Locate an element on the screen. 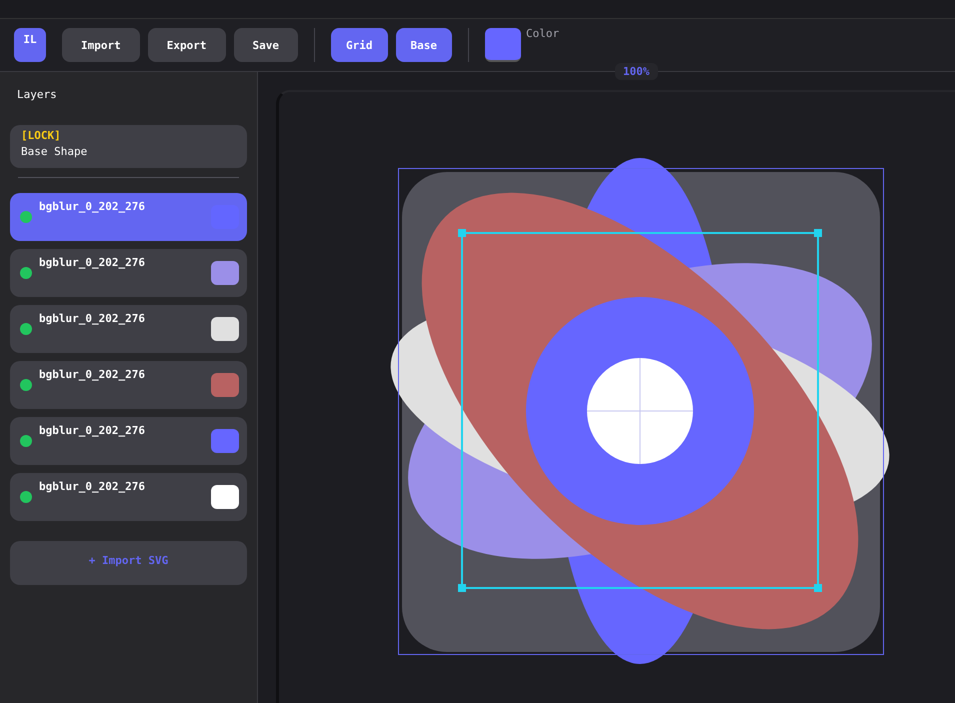 This screenshot has width=955, height=703. zoom-level: 100% is located at coordinates (636, 71).